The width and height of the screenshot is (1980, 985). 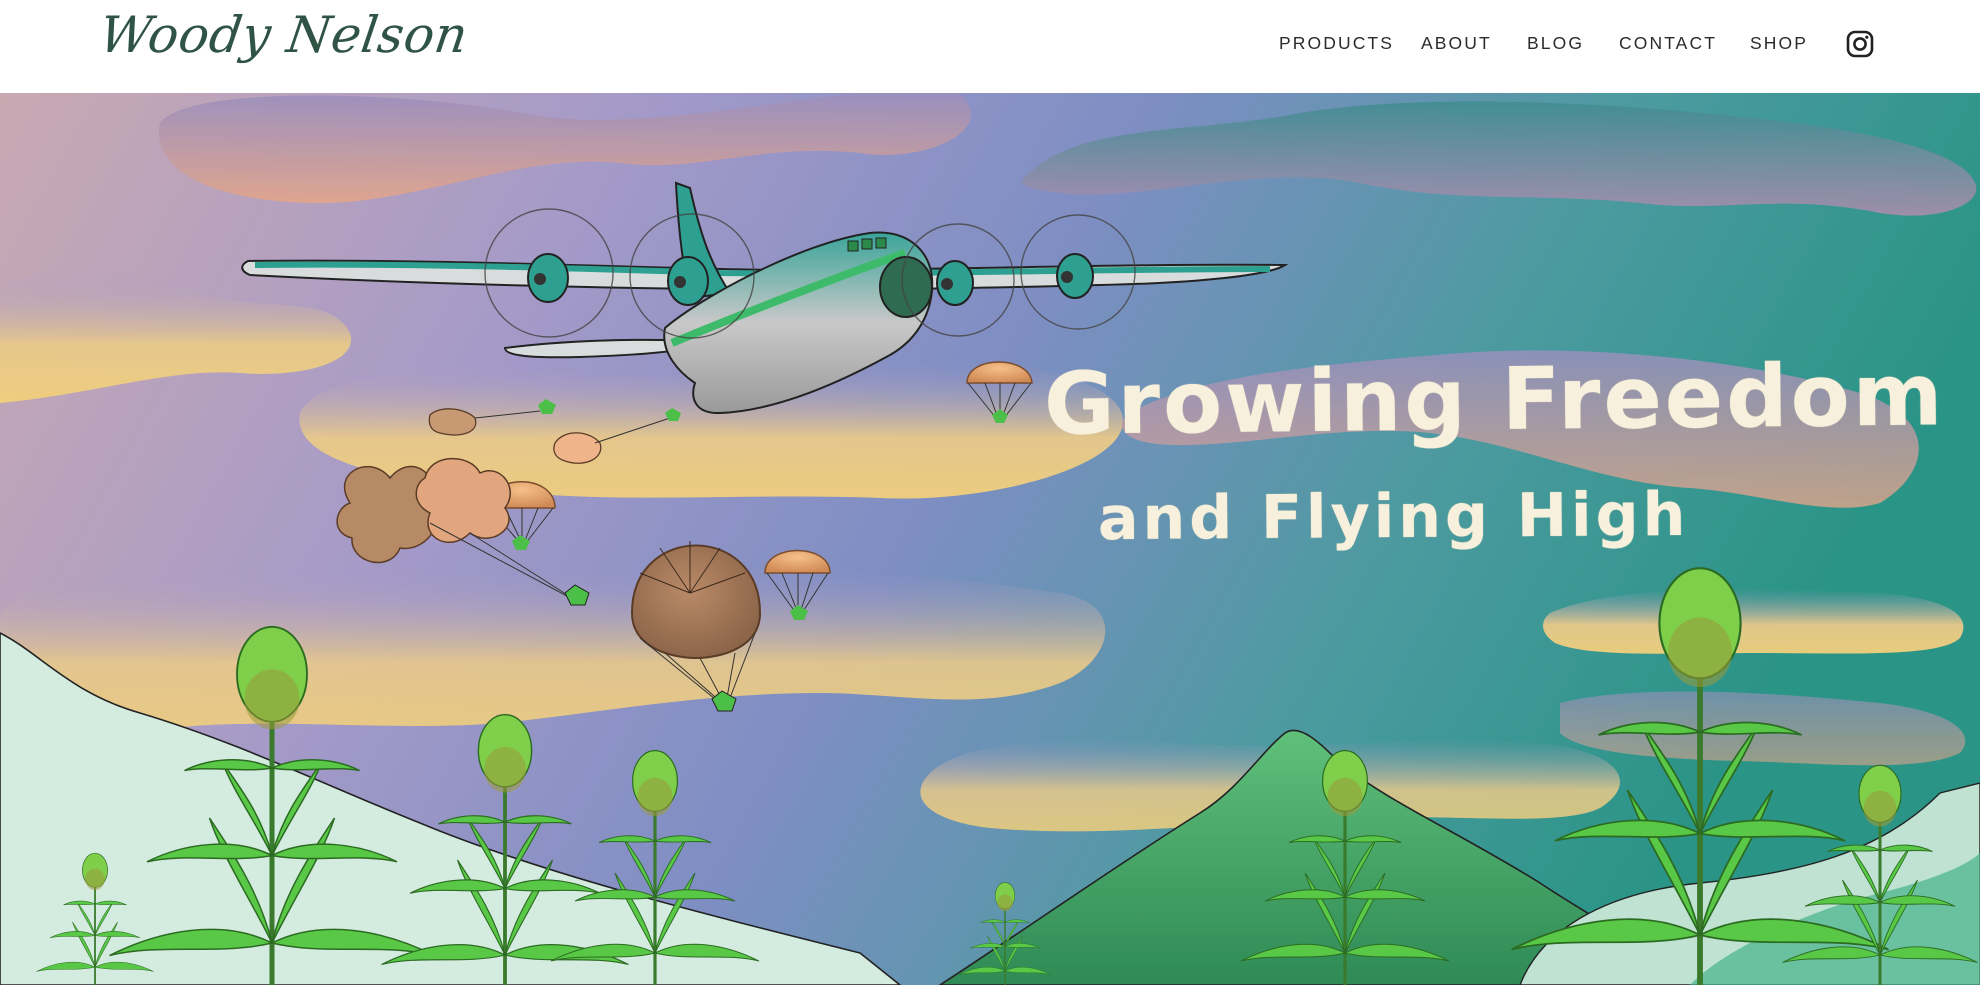 What do you see at coordinates (1555, 43) in the screenshot?
I see `nav-item-blog: BLOG` at bounding box center [1555, 43].